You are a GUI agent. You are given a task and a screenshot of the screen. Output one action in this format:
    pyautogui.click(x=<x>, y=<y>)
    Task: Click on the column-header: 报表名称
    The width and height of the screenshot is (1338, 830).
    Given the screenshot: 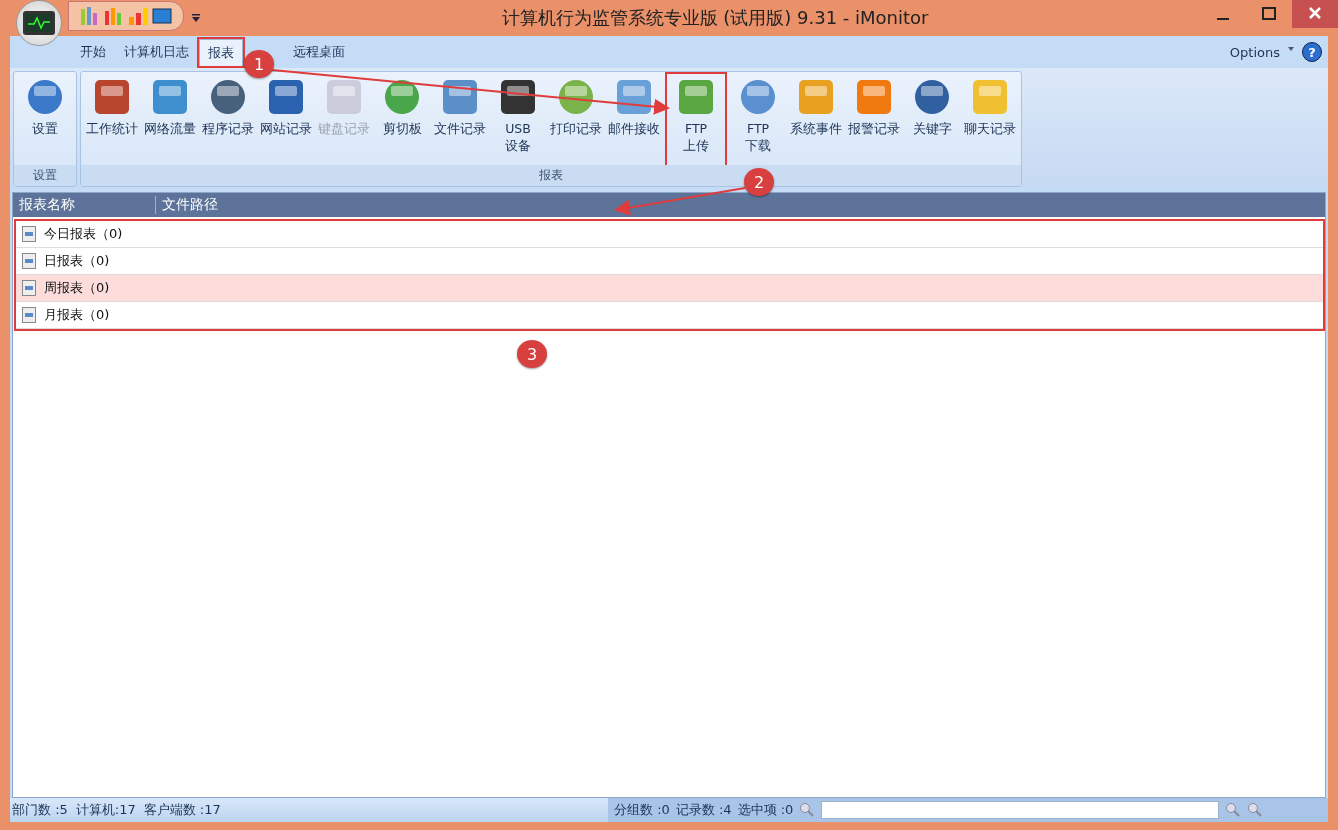 What is the action you would take?
    pyautogui.click(x=84, y=205)
    